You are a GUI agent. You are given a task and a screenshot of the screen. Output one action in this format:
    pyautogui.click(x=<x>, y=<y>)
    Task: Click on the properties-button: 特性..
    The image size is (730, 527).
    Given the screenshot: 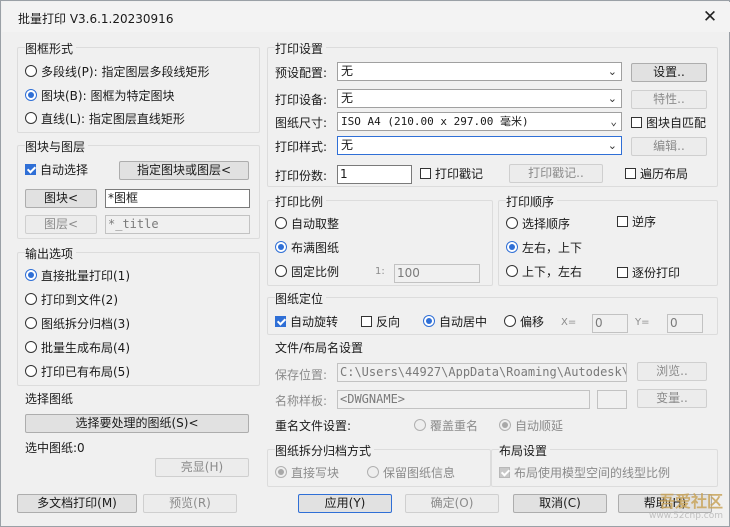 What is the action you would take?
    pyautogui.click(x=669, y=99)
    